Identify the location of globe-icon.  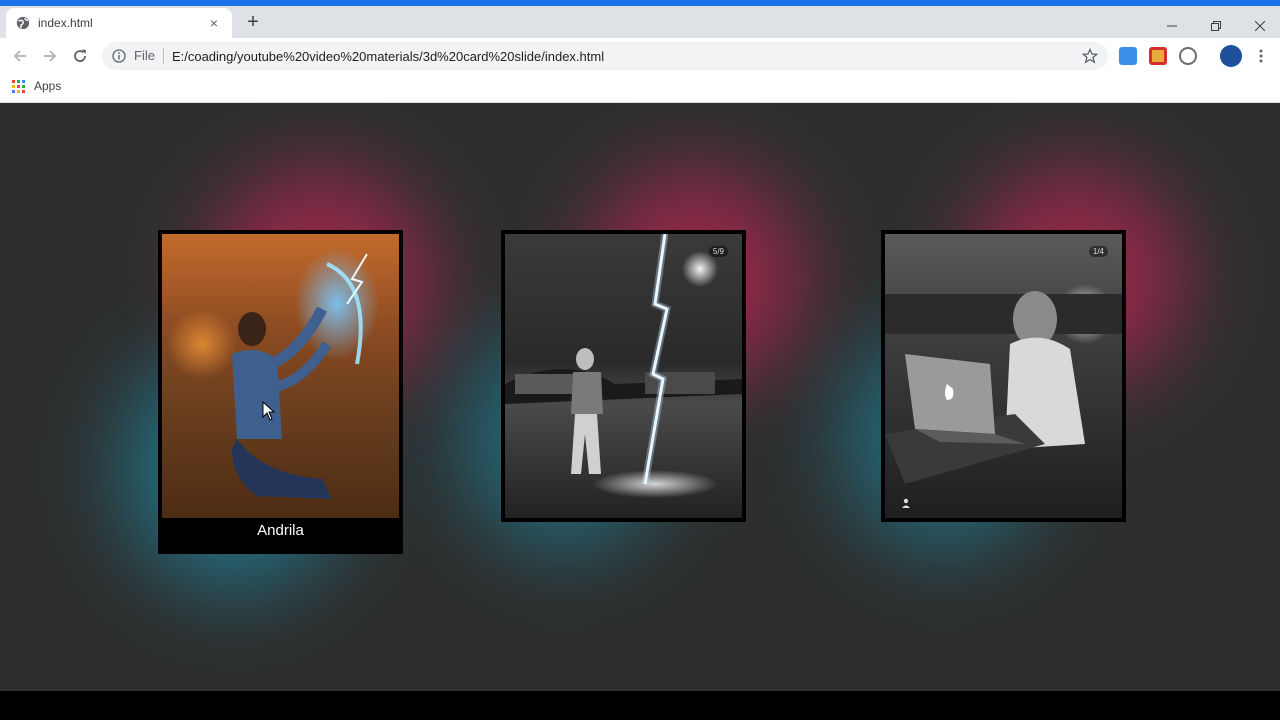
(23, 23).